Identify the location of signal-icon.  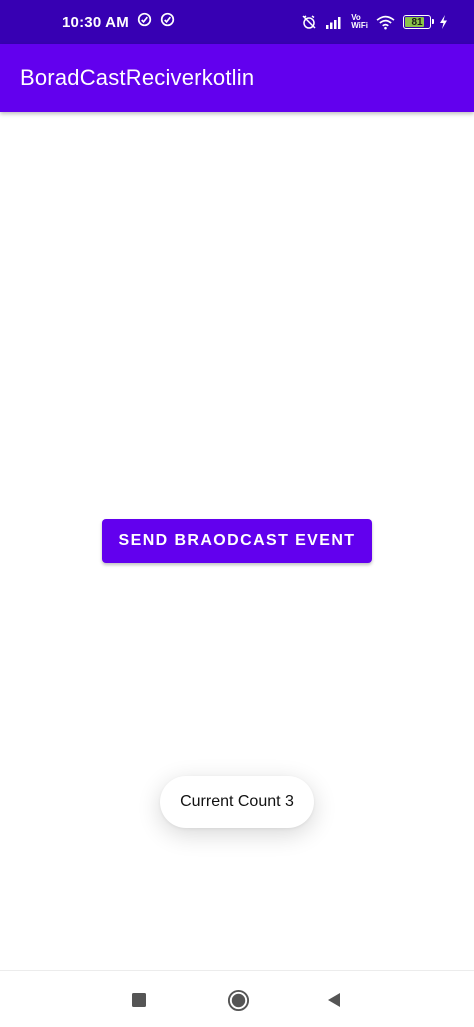
(334, 22).